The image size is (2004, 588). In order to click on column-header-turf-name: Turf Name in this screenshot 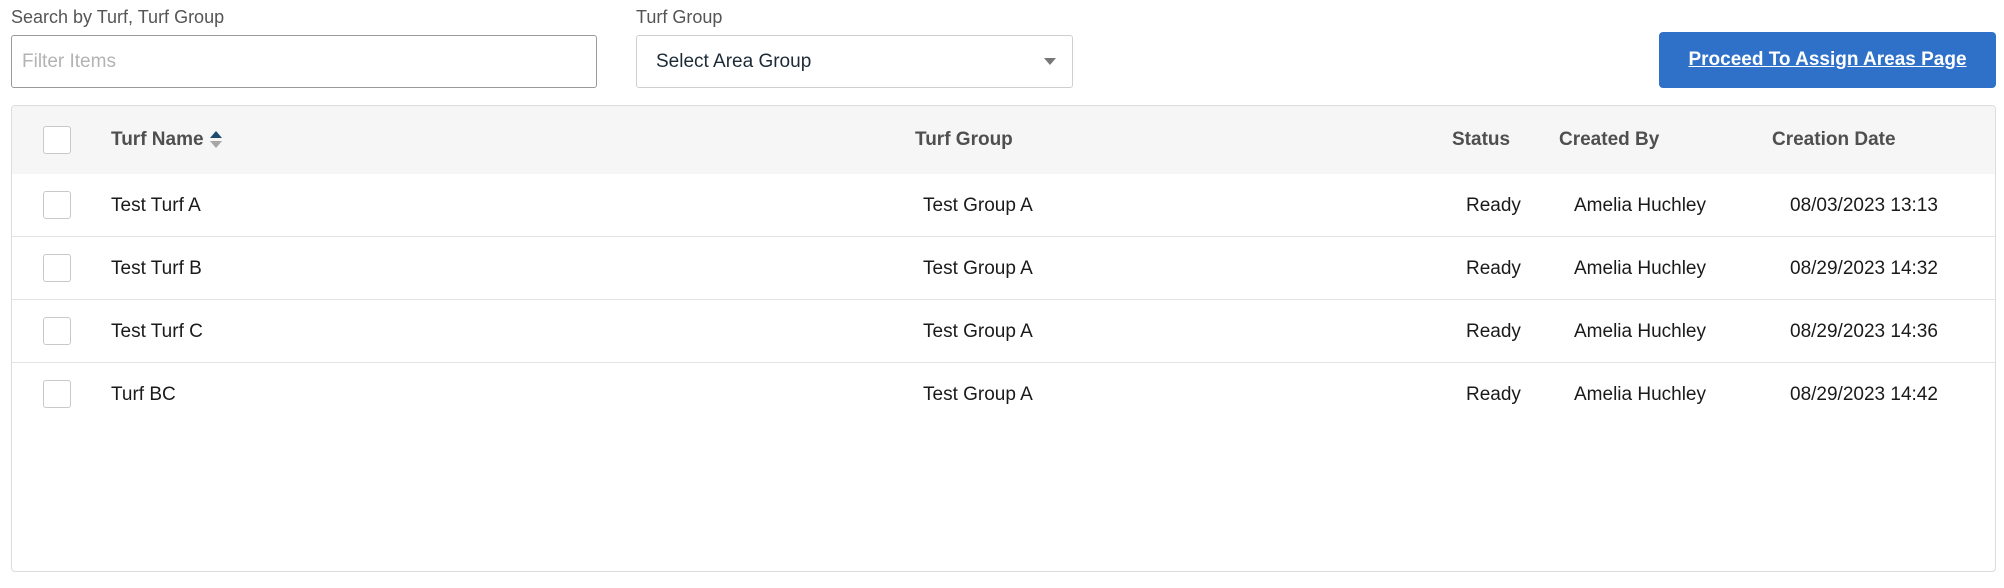, I will do `click(166, 140)`.